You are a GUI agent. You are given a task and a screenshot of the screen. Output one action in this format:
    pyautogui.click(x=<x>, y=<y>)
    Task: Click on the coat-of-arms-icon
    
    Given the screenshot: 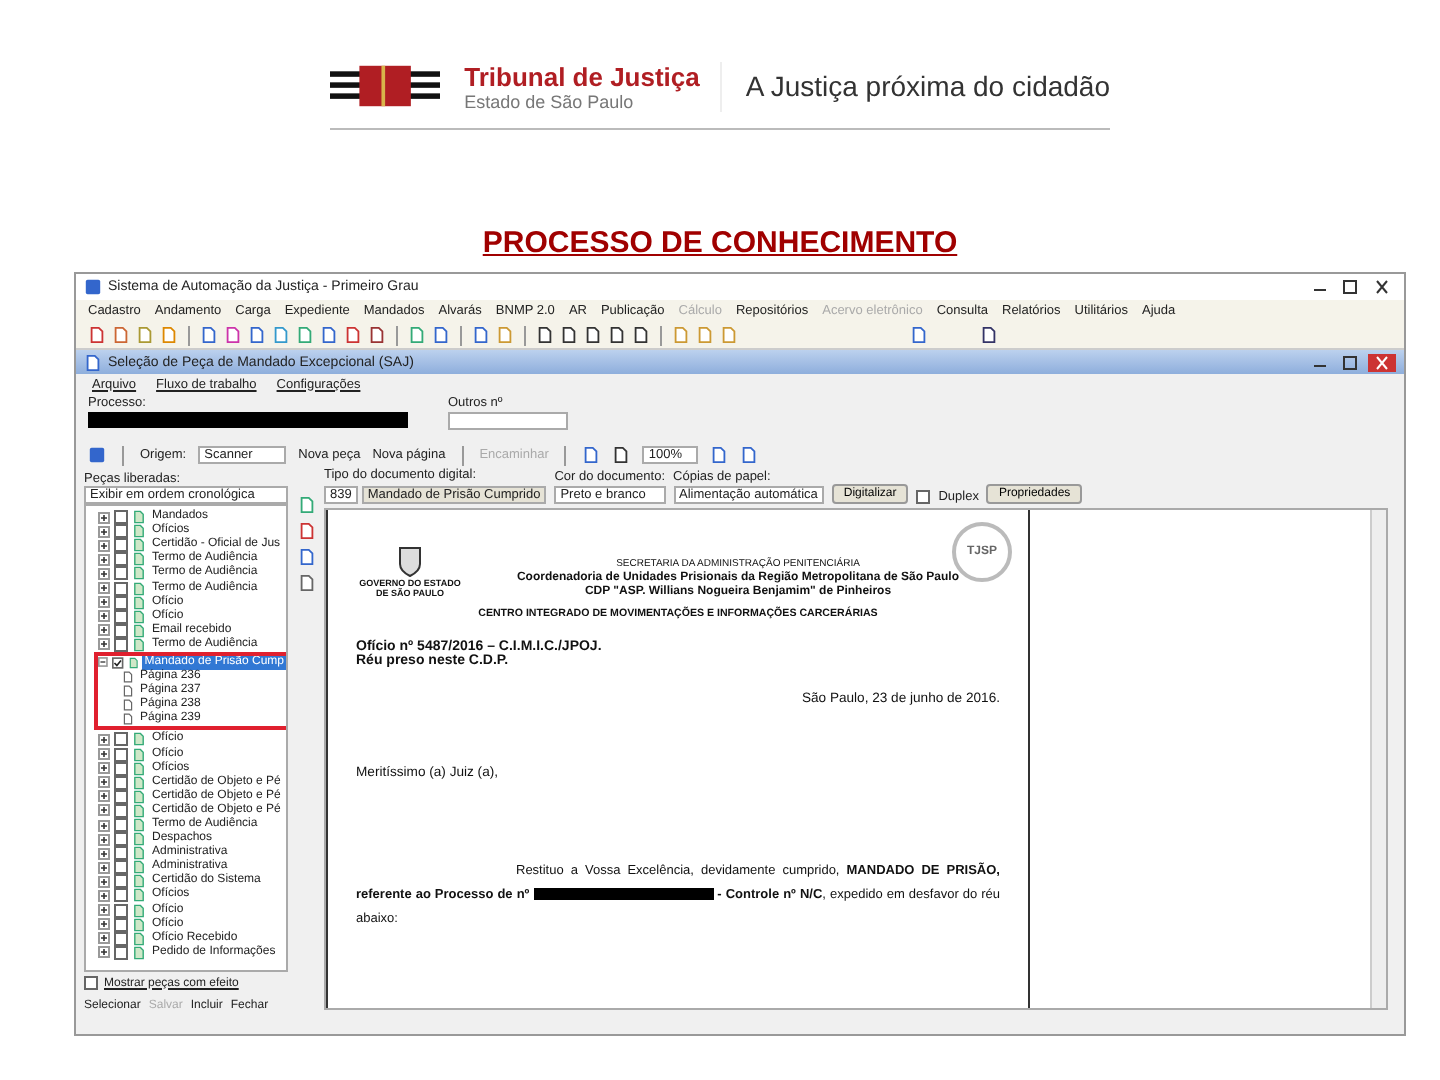 What is the action you would take?
    pyautogui.click(x=410, y=562)
    